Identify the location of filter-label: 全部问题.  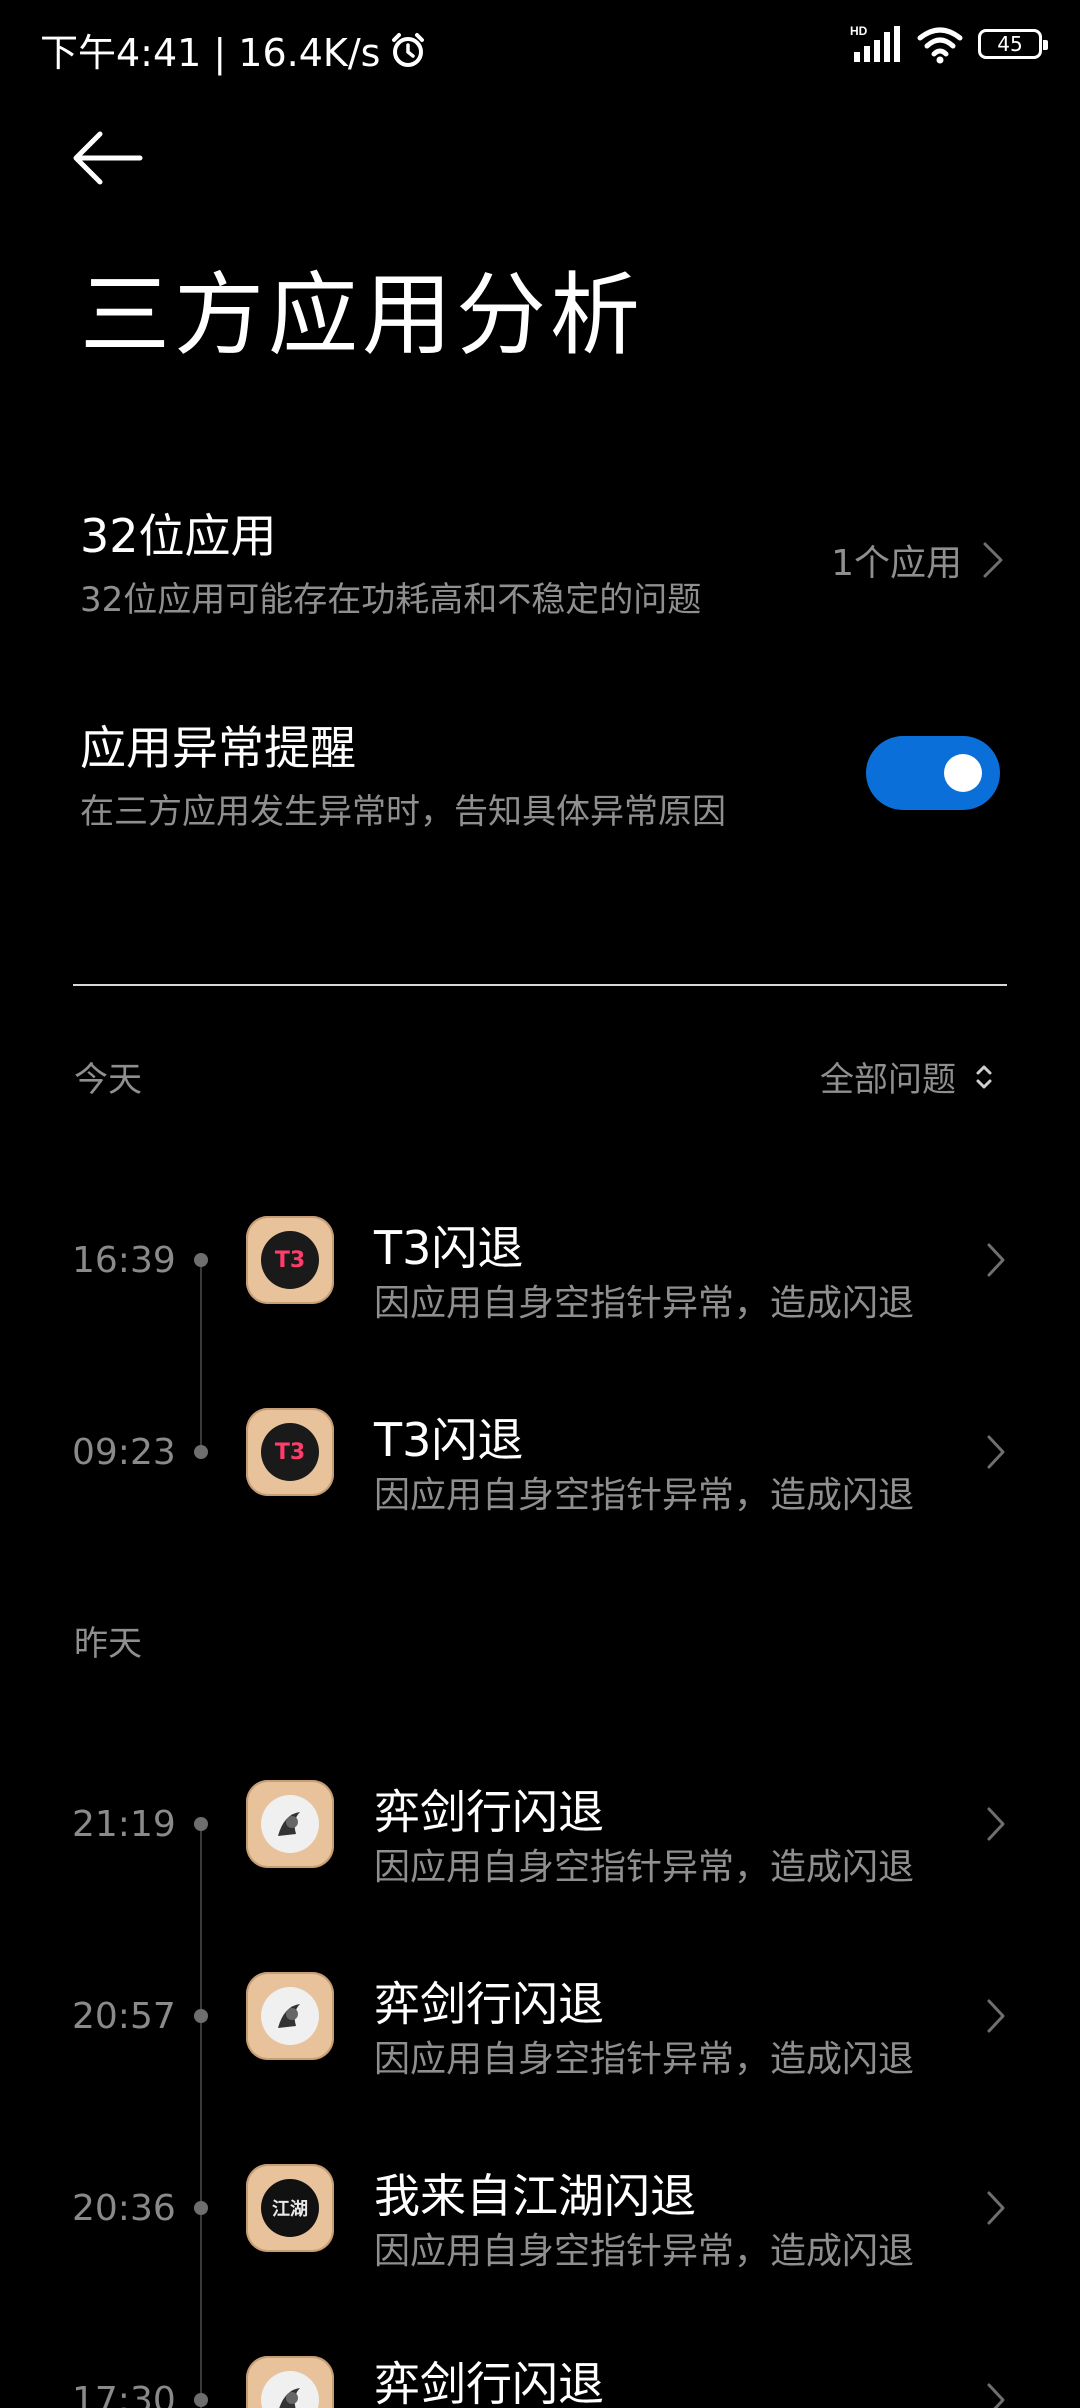
(888, 1080).